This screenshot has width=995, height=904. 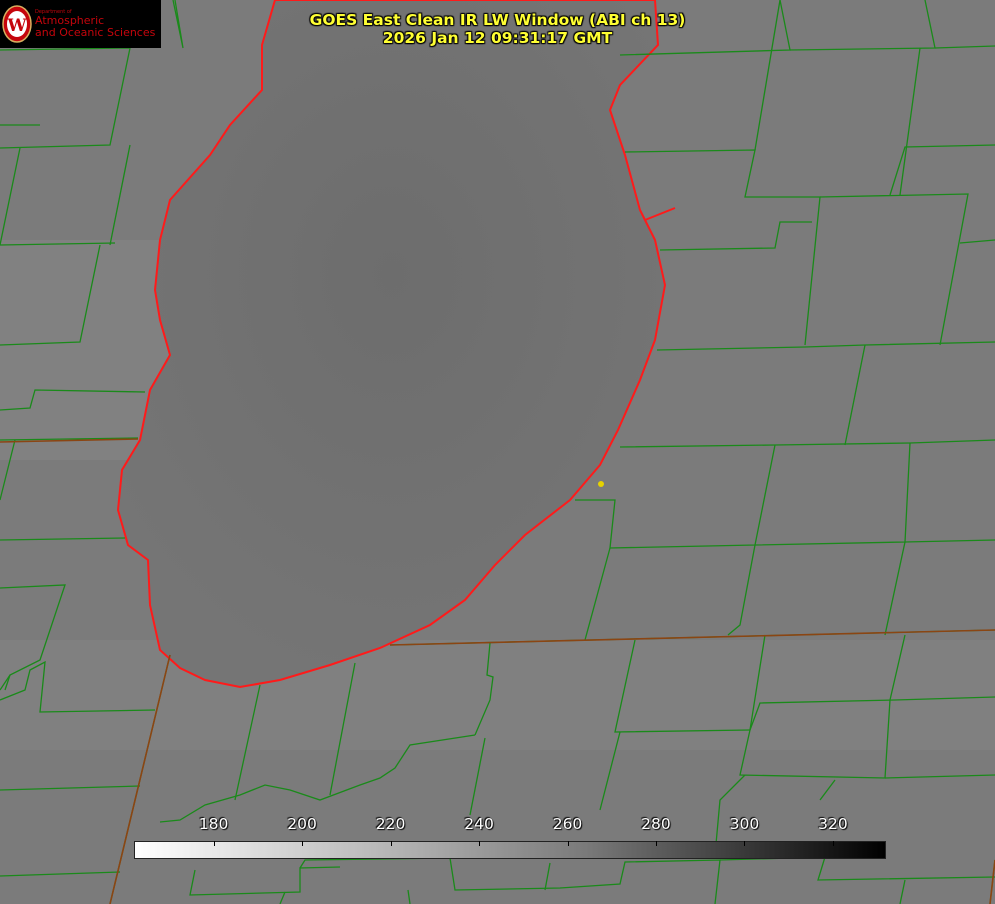 What do you see at coordinates (510, 850) in the screenshot?
I see `colorbar` at bounding box center [510, 850].